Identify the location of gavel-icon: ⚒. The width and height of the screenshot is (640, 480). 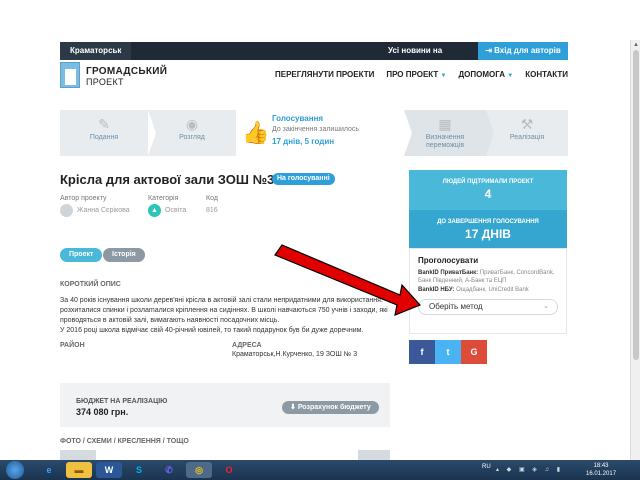
(527, 124).